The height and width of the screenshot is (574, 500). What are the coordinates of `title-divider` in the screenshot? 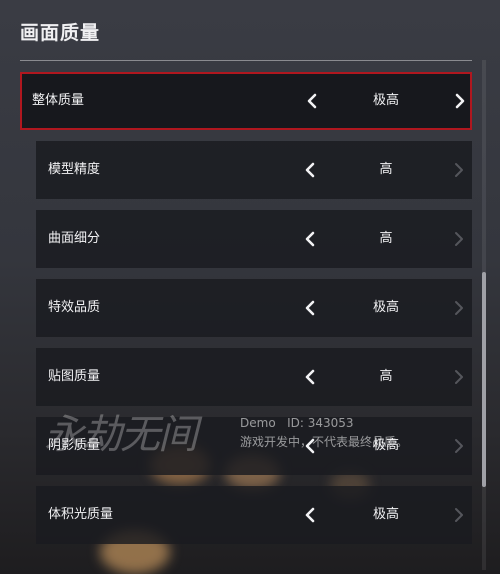 It's located at (246, 60).